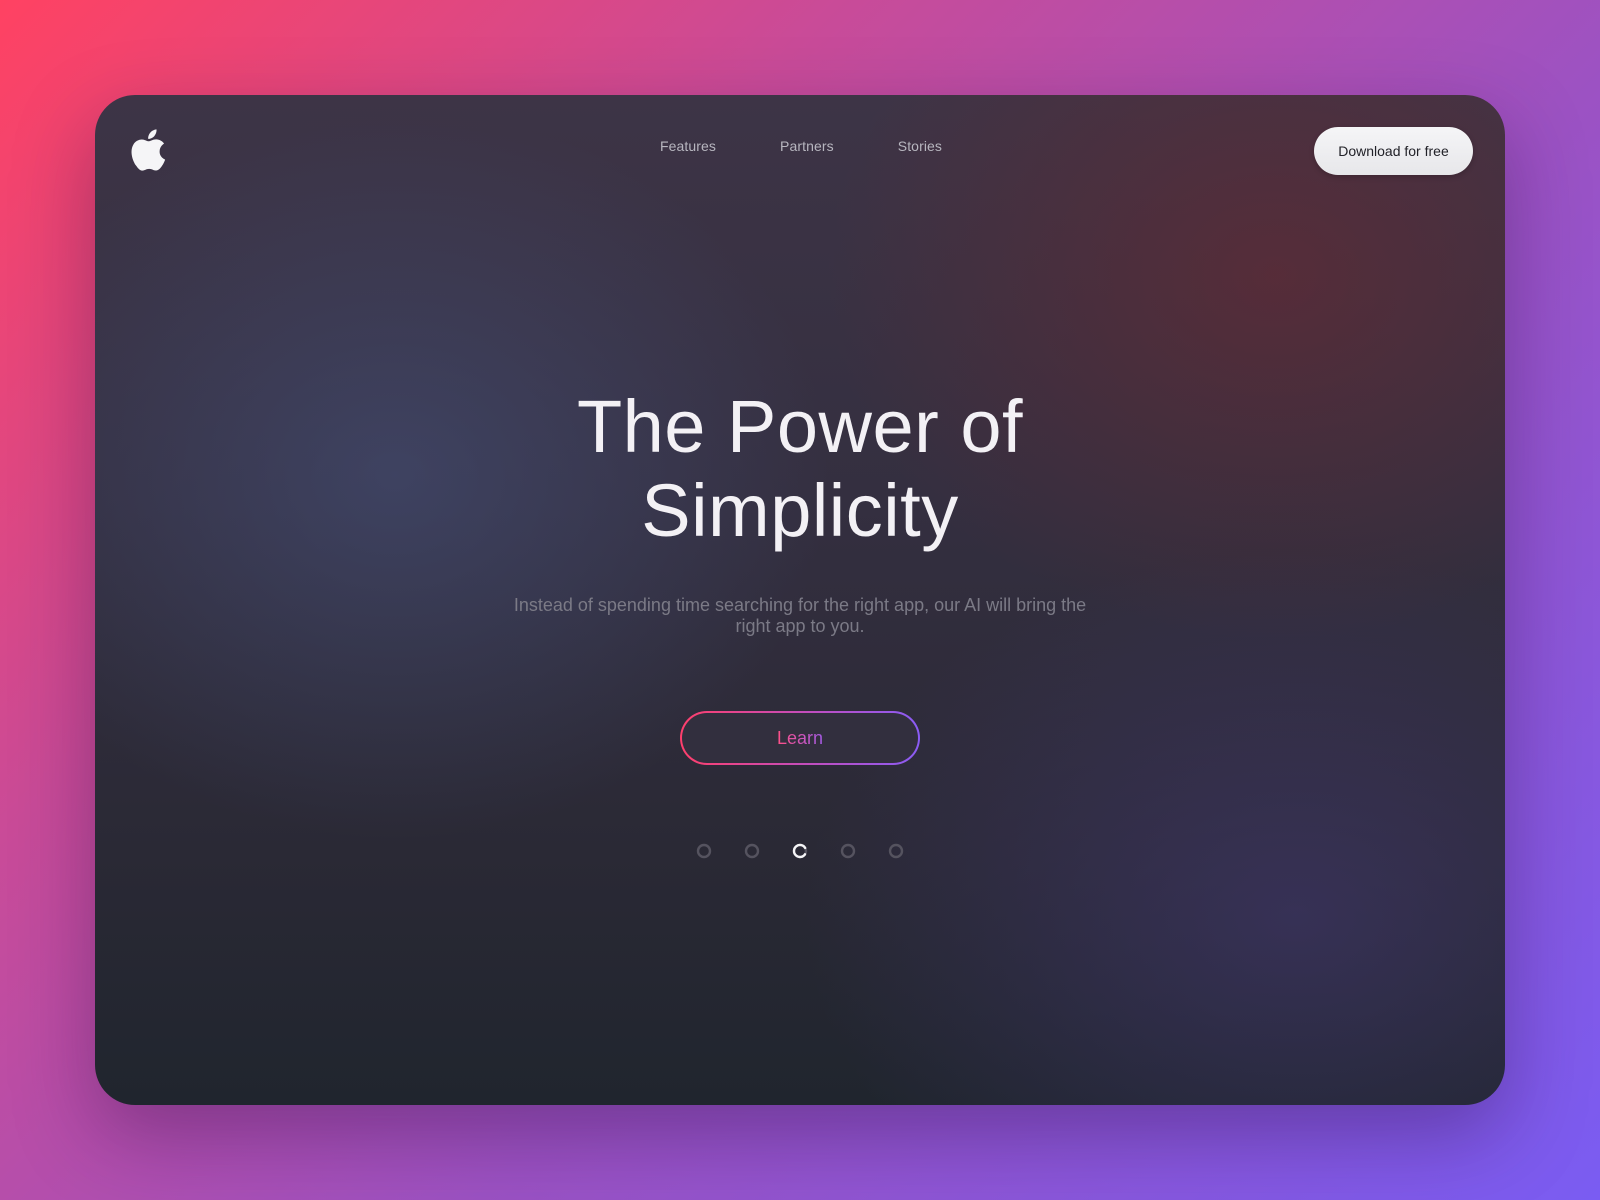 Image resolution: width=1600 pixels, height=1200 pixels. I want to click on learn-button-border: Learn, so click(800, 738).